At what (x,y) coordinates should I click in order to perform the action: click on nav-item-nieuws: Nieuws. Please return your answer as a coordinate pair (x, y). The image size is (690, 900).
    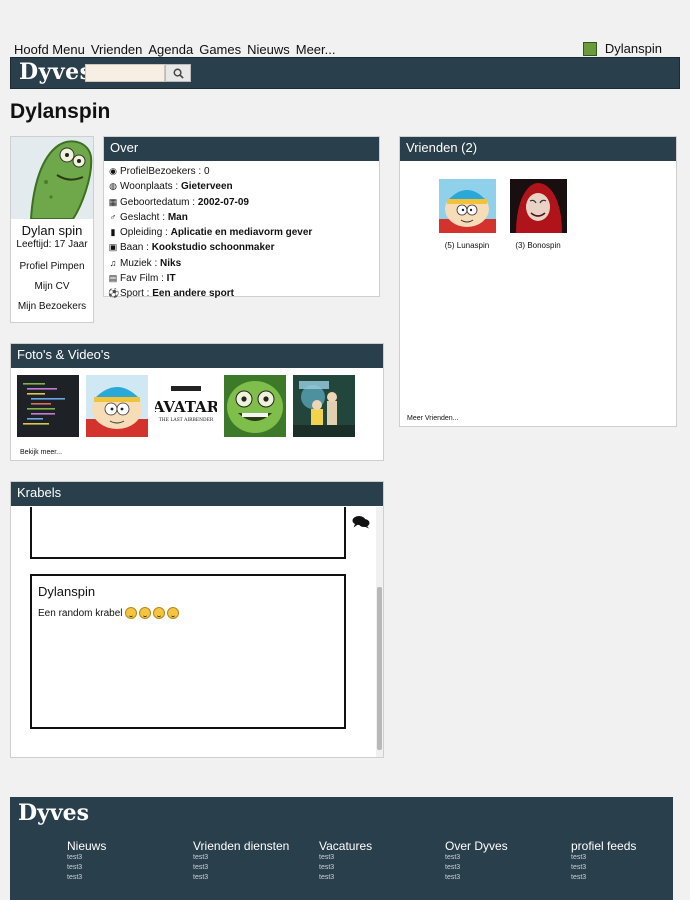
    Looking at the image, I should click on (268, 49).